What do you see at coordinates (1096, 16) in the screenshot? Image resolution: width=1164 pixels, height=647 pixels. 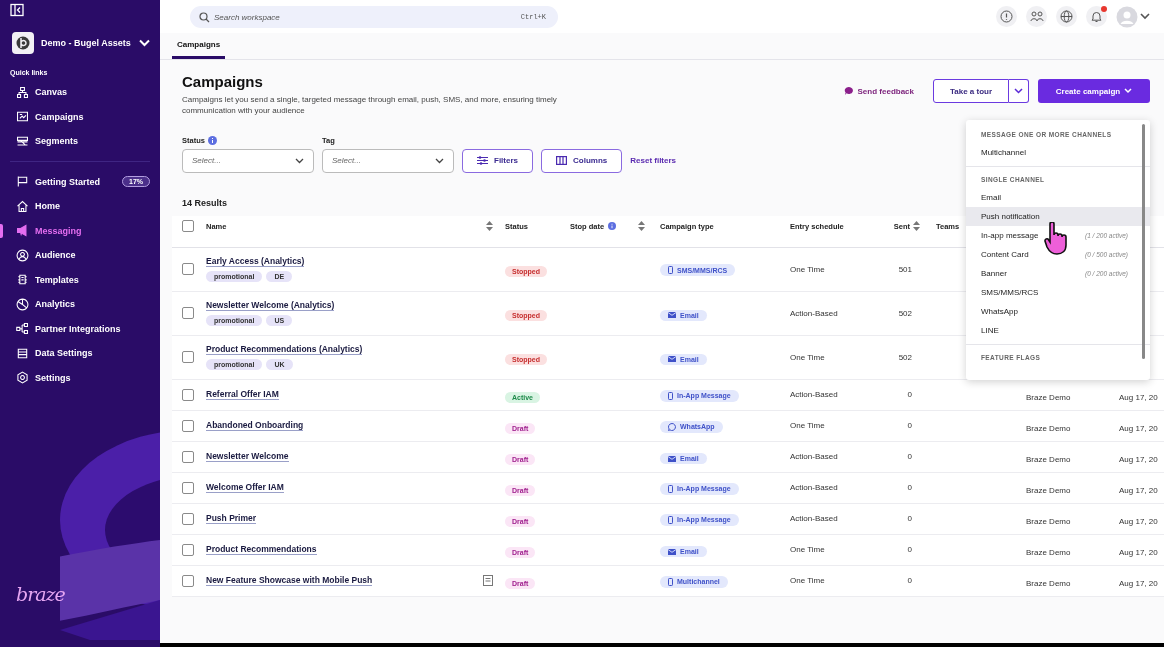 I see `notifications-button` at bounding box center [1096, 16].